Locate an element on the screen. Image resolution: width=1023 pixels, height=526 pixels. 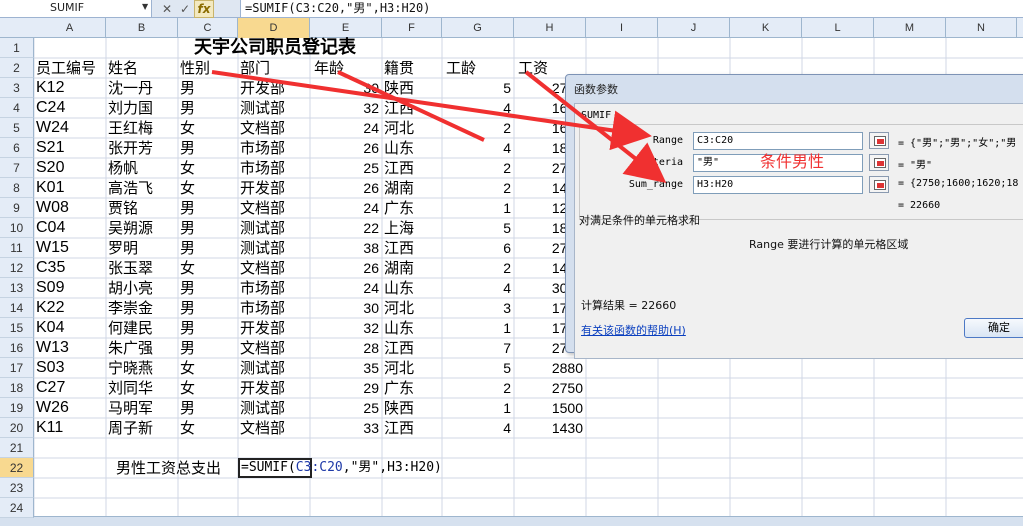
age-cell: 25 is located at coordinates (345, 168).